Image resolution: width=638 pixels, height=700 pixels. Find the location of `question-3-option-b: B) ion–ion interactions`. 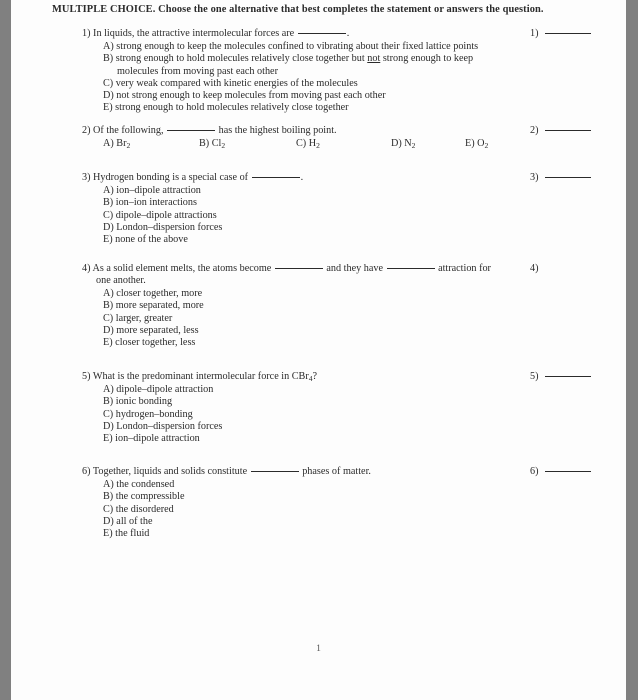

question-3-option-b: B) ion–ion interactions is located at coordinates (313, 203).